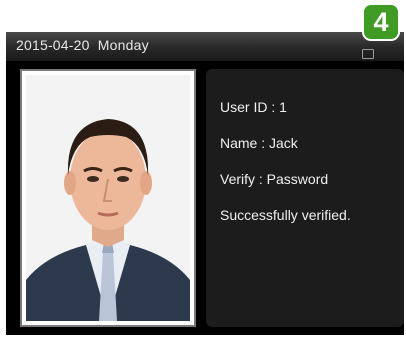 This screenshot has width=406, height=337. I want to click on status-bar: 2015-04-20 Monday, so click(205, 47).